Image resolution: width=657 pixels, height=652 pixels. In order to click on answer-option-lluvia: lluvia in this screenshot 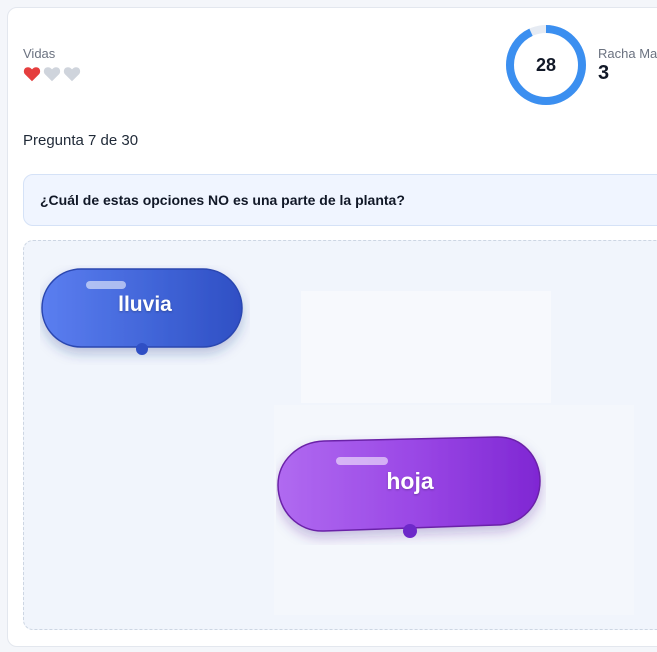, I will do `click(145, 315)`.